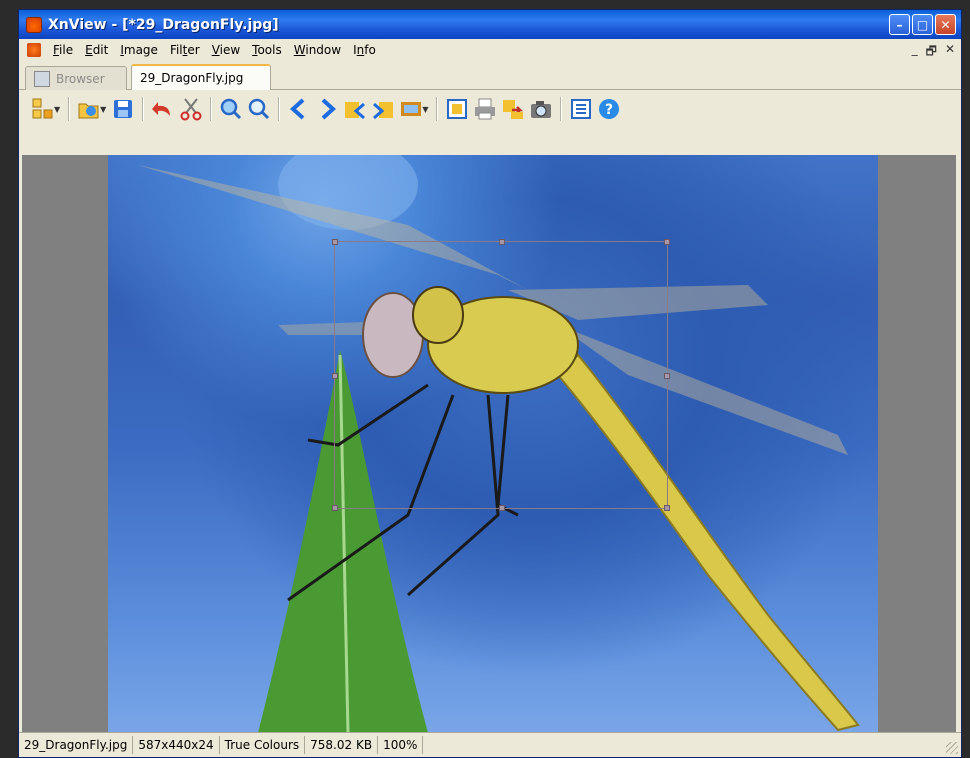 This screenshot has height=758, width=970. I want to click on convert-icon, so click(513, 109).